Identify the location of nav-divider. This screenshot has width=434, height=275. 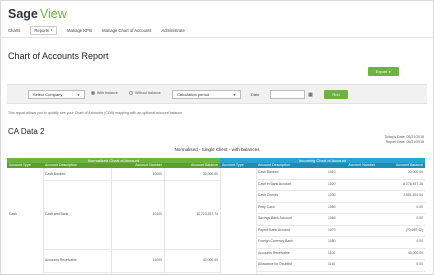
(217, 37).